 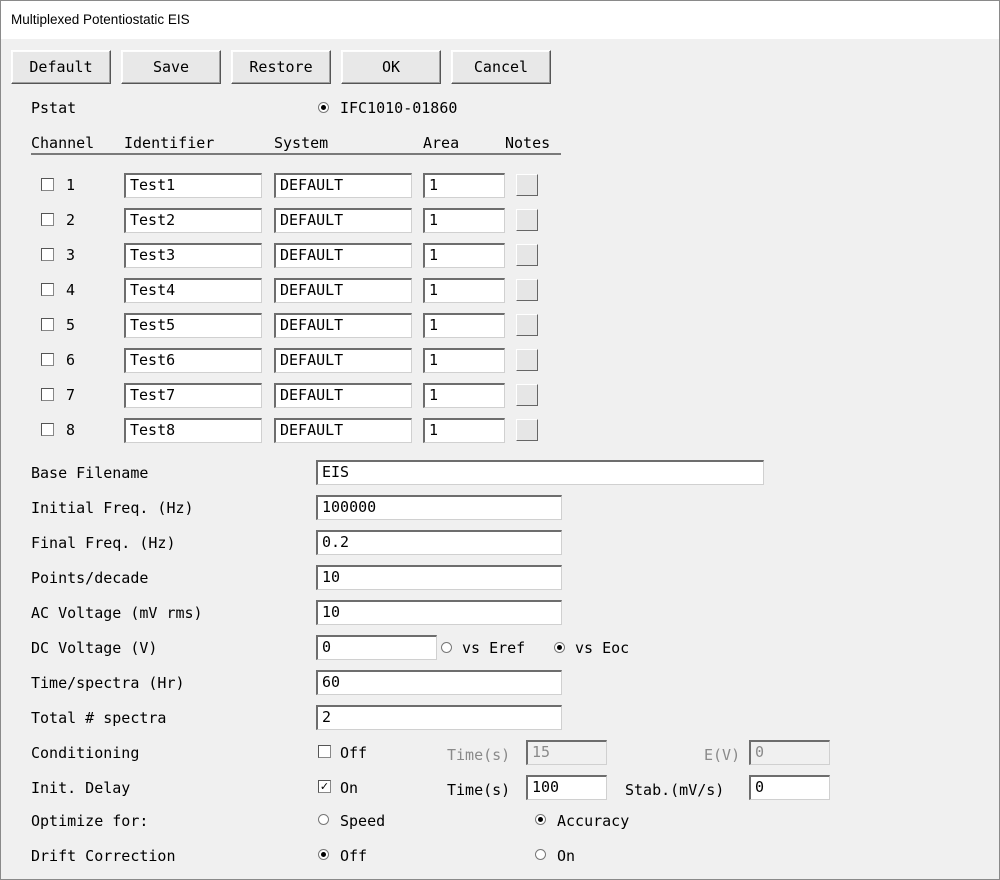 I want to click on restore-button: Restore, so click(x=281, y=67).